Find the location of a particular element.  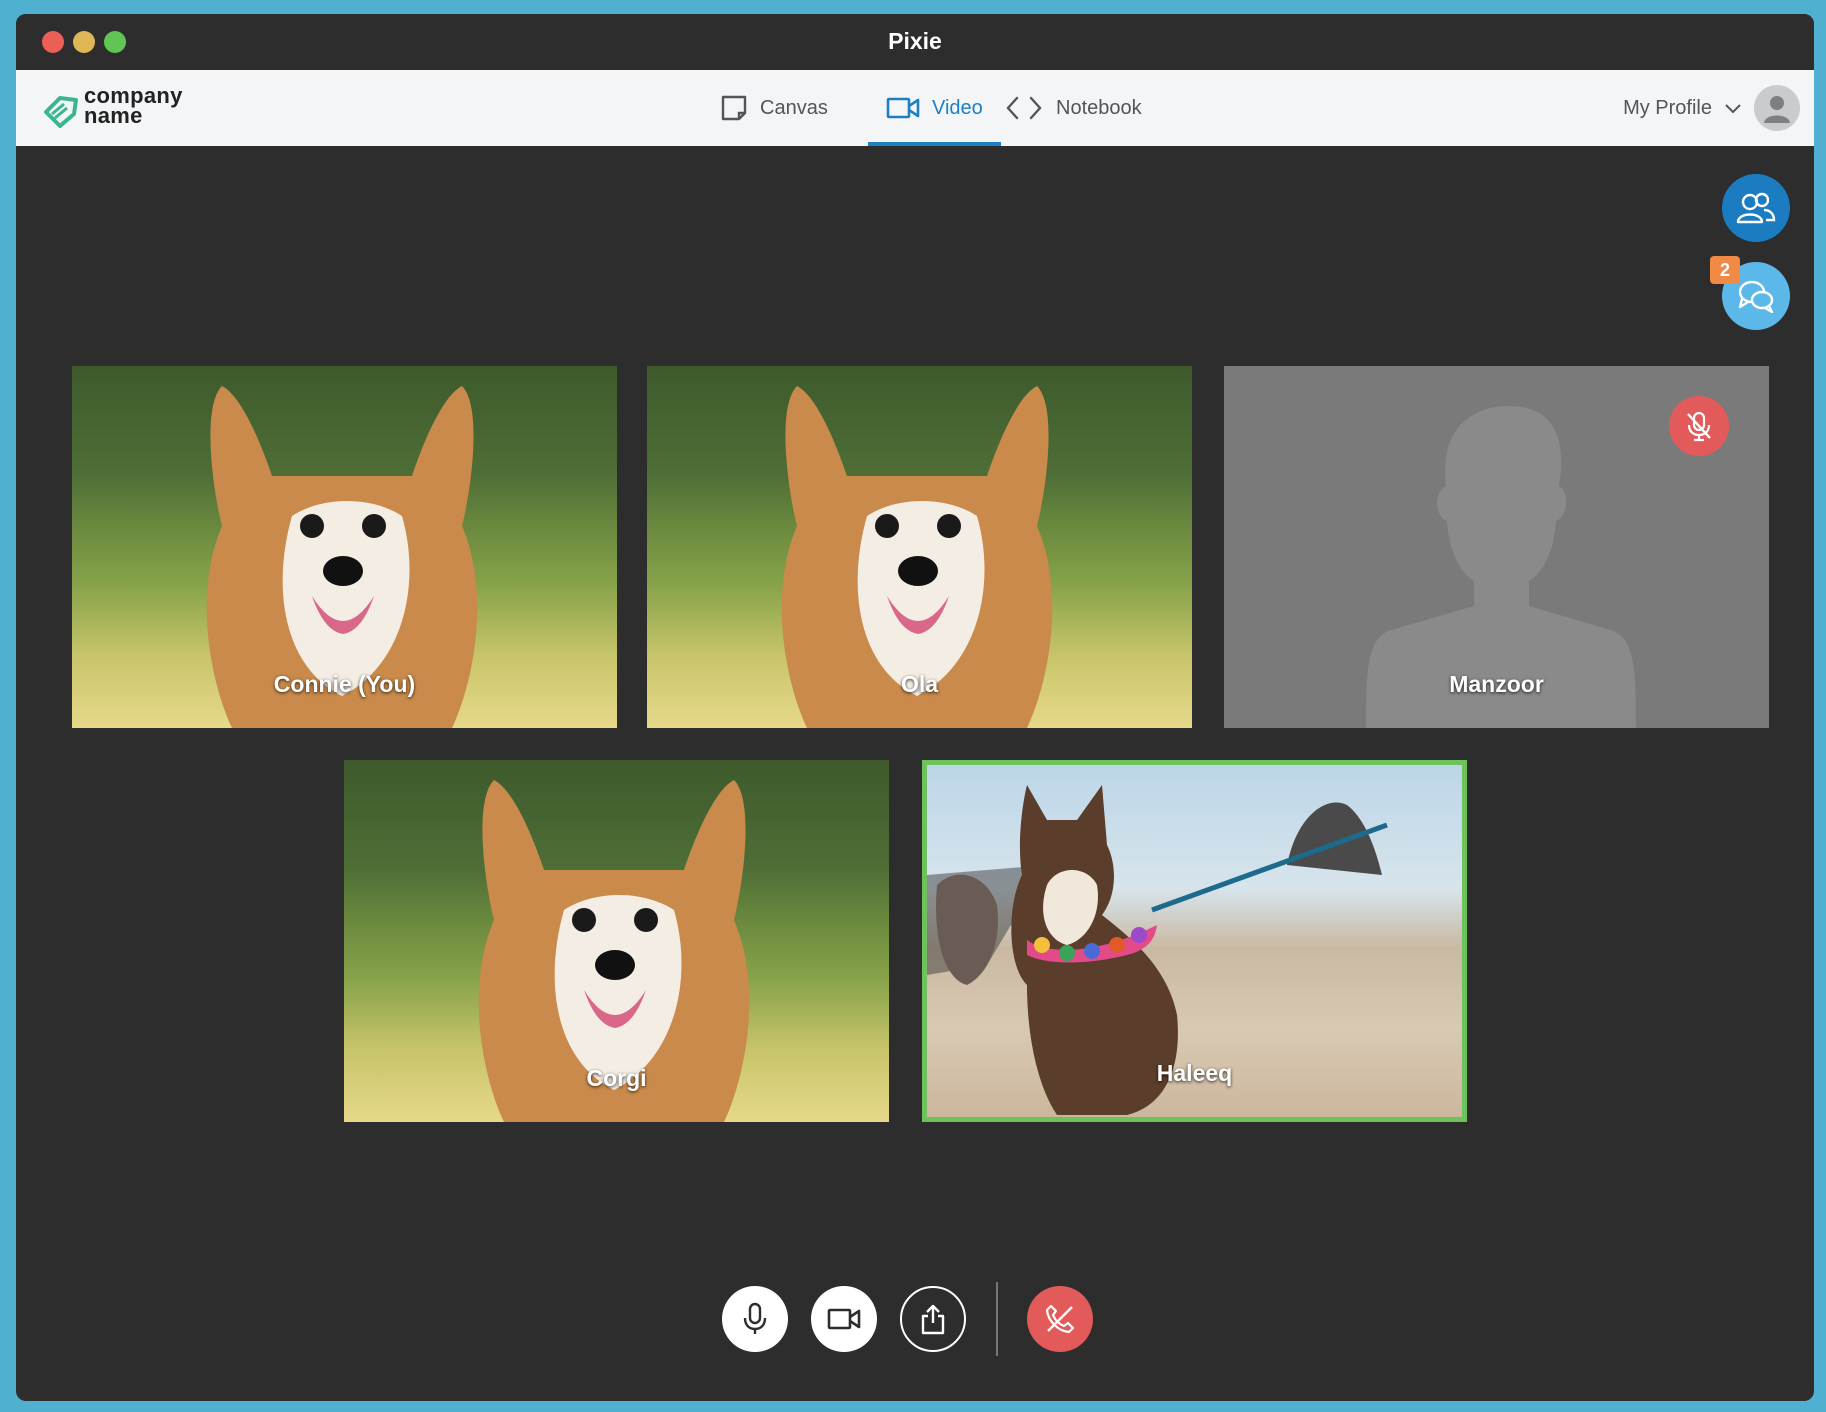

avatar is located at coordinates (1777, 108).